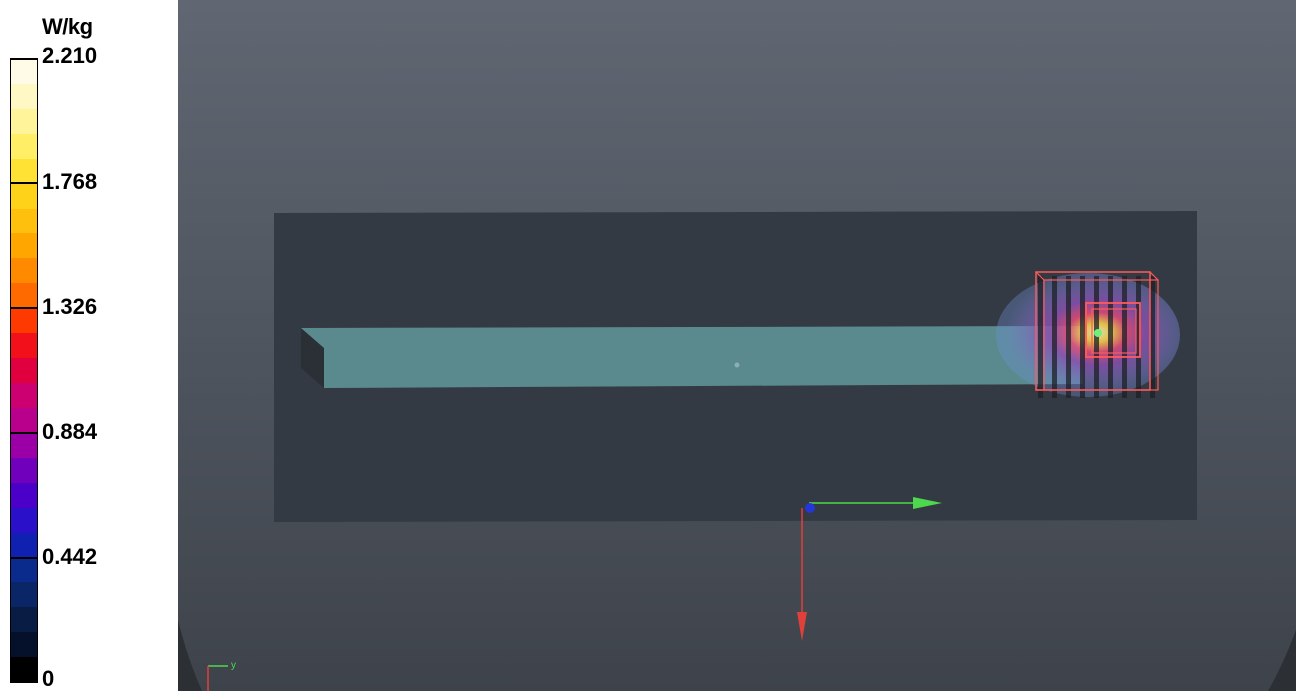  What do you see at coordinates (67, 26) in the screenshot?
I see `legend-unit-label: W/kg` at bounding box center [67, 26].